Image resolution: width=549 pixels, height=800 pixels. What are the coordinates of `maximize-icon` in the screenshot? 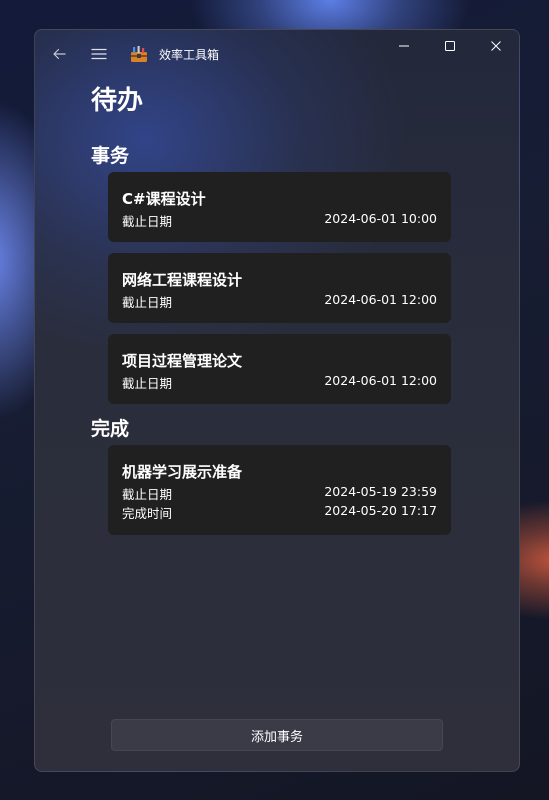 It's located at (450, 46).